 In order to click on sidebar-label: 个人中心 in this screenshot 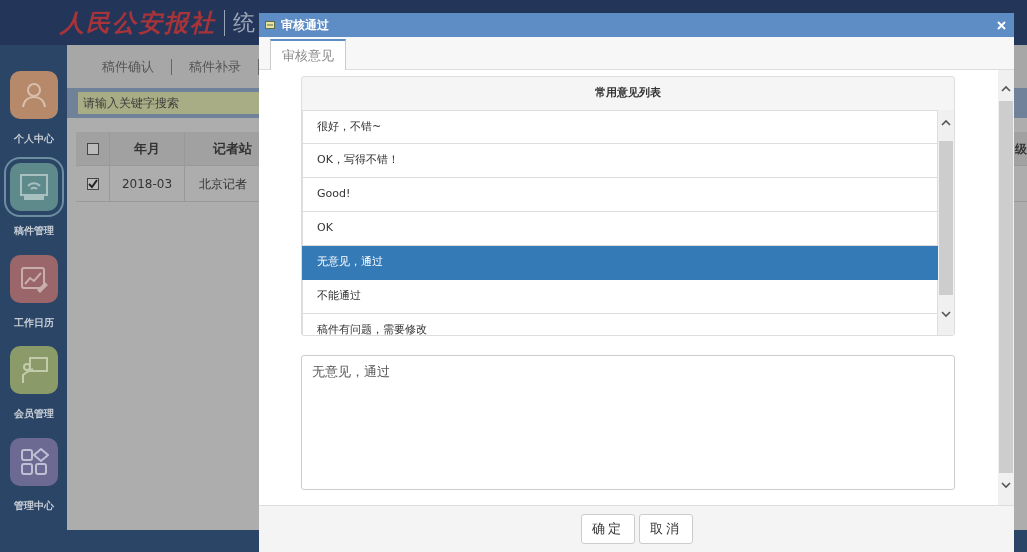, I will do `click(33, 138)`.